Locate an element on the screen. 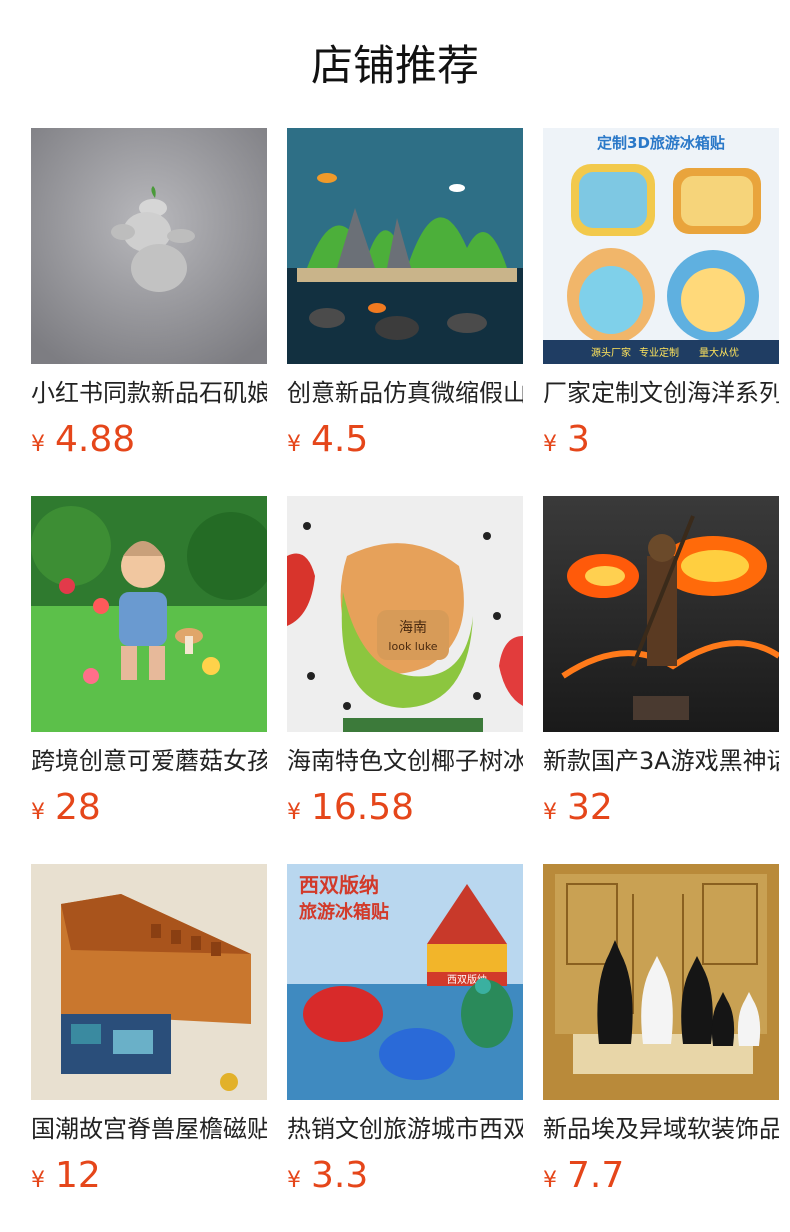 The width and height of the screenshot is (790, 1232). product-name: 国潮故宫脊兽屋檐磁贴 is located at coordinates (149, 1129).